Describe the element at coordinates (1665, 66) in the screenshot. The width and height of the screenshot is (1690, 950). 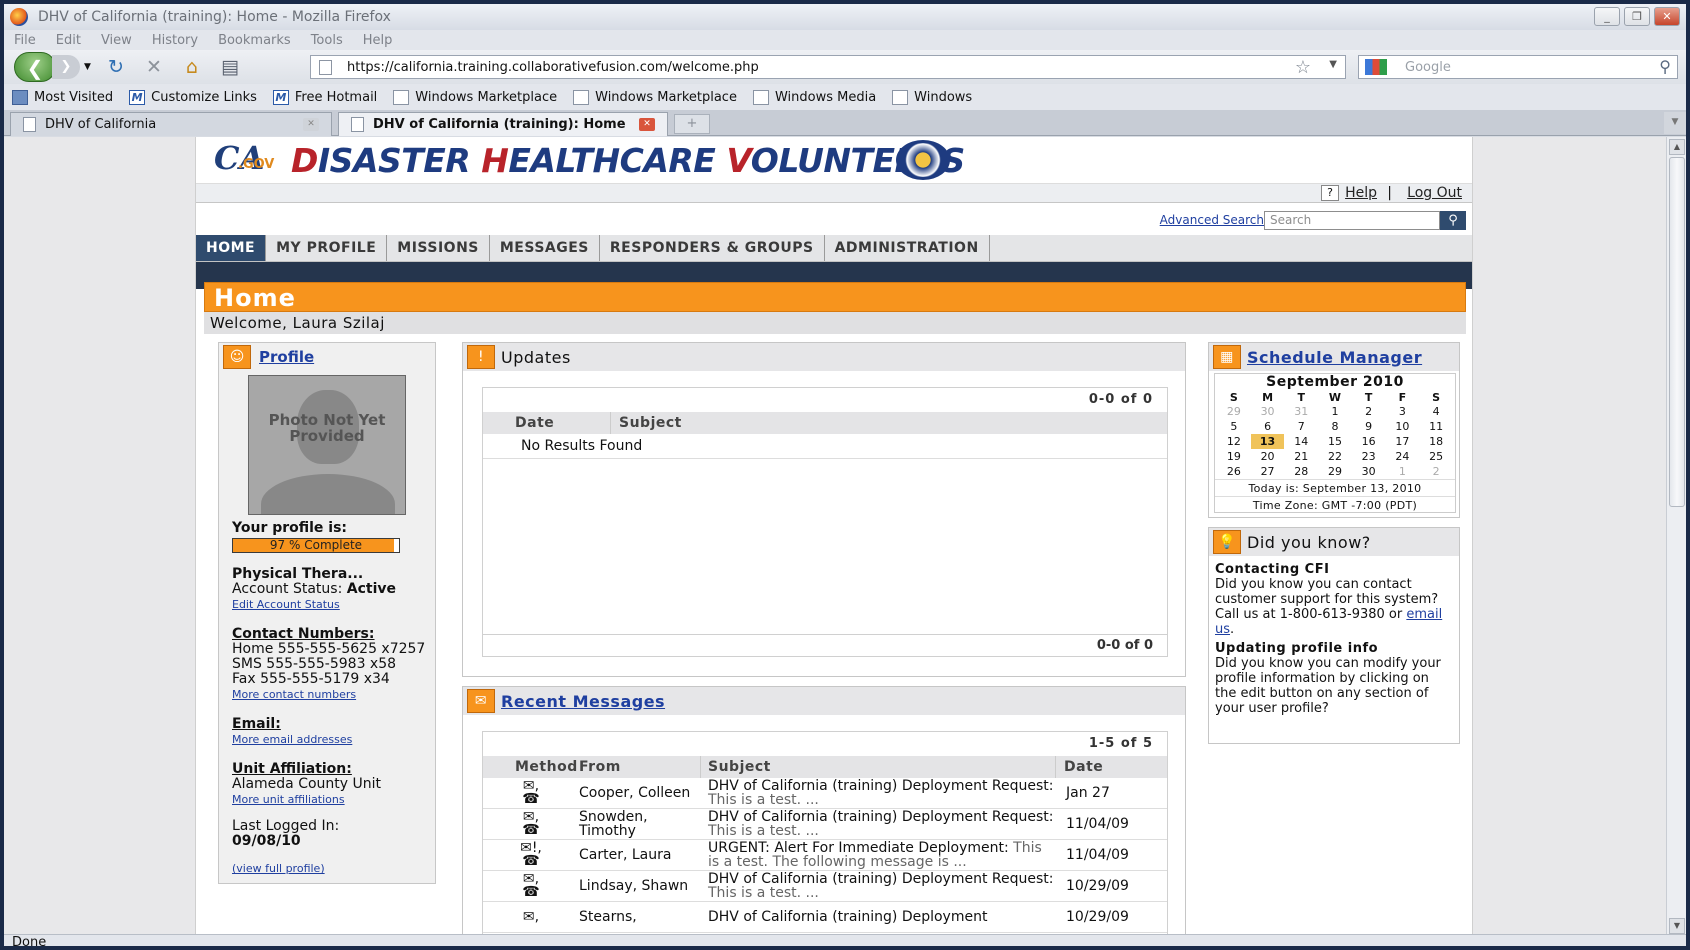
I see `search-icon: ⚲` at that location.